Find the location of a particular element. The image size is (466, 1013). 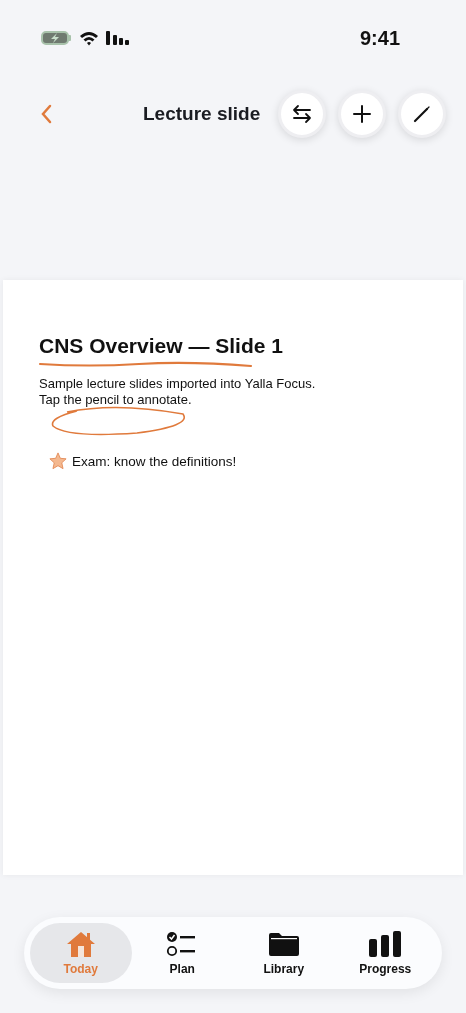

plus-icon is located at coordinates (362, 114).